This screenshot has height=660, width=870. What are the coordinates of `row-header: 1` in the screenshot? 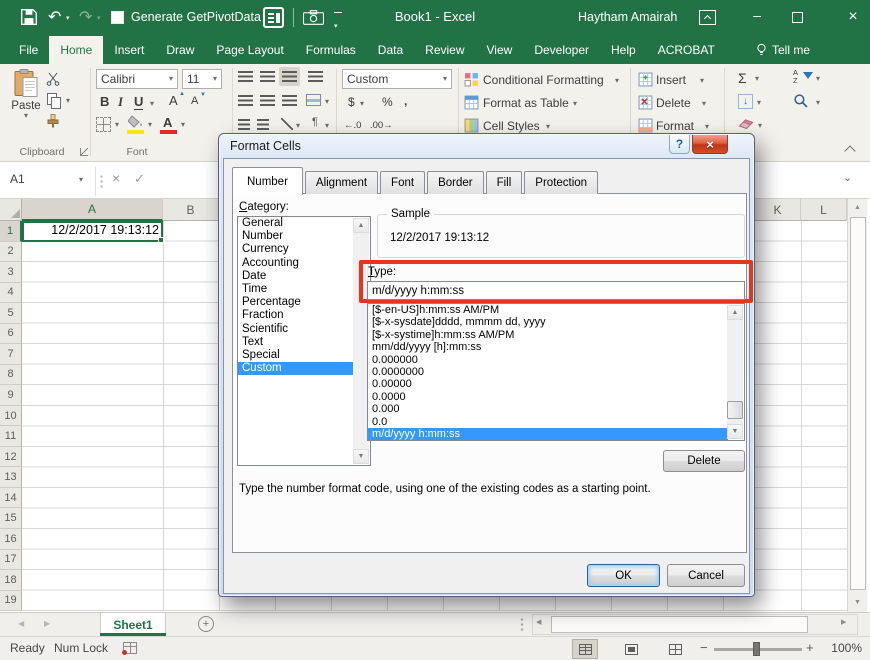 It's located at (11, 231).